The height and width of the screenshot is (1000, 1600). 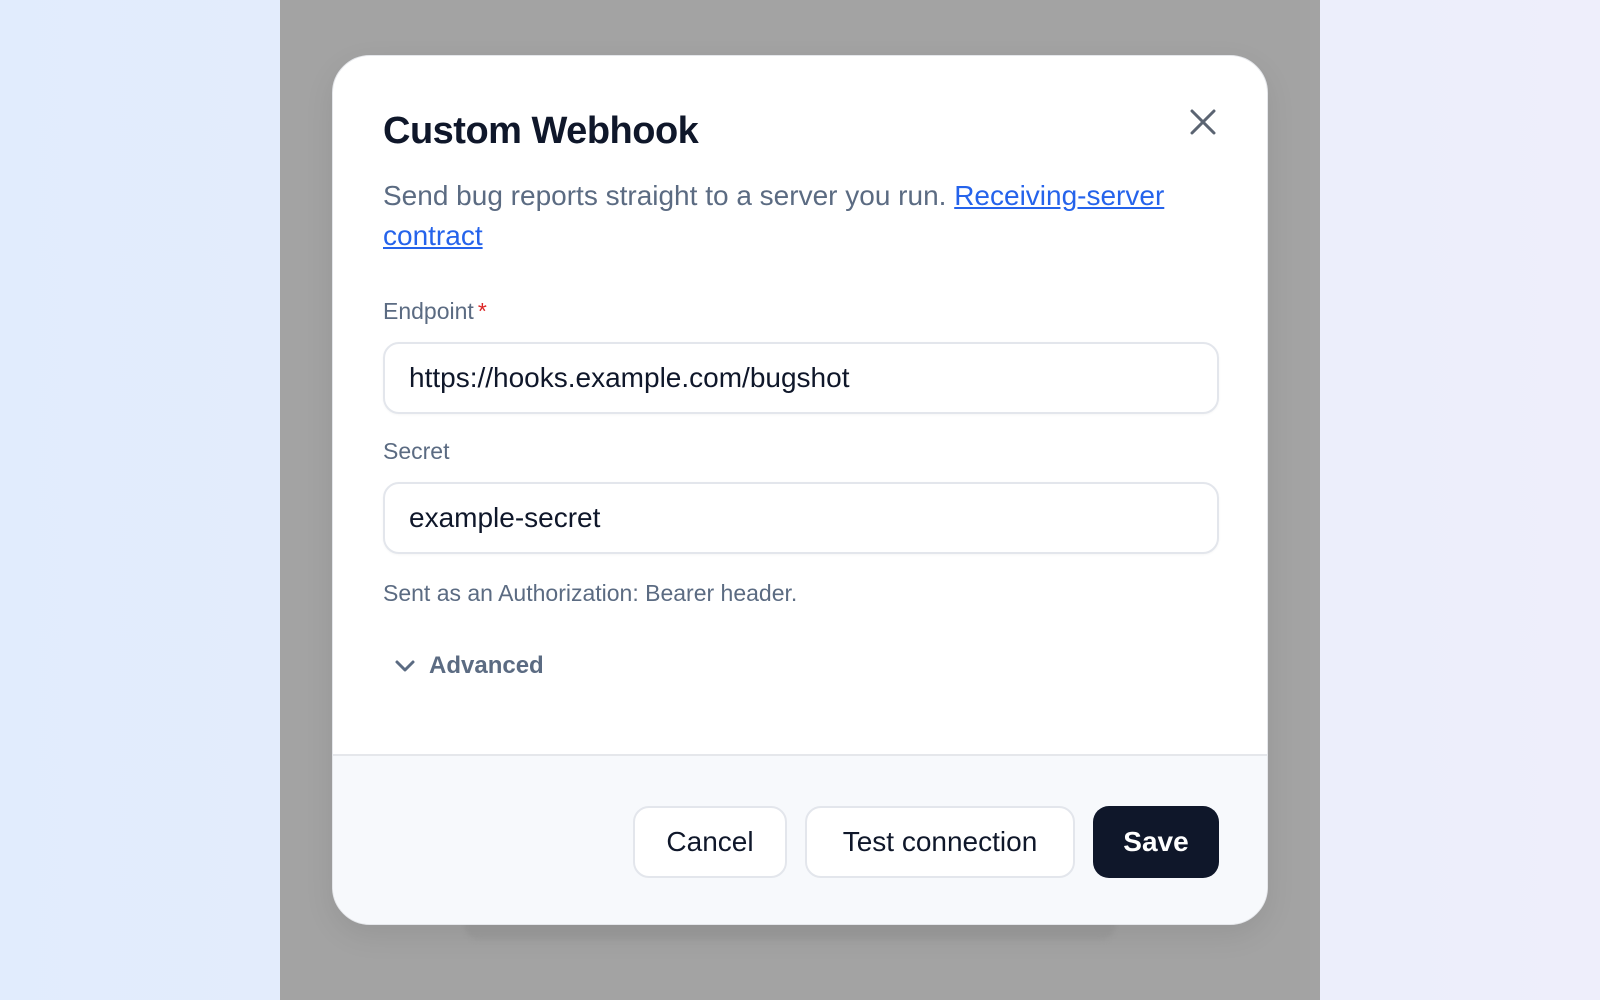 I want to click on endpoint-label: Endpoint *, so click(x=435, y=311).